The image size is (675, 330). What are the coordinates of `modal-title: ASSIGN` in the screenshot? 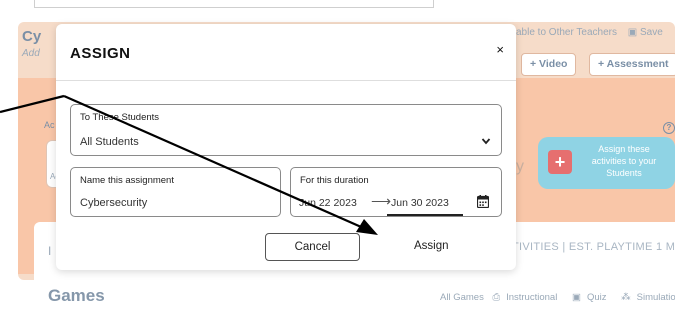 It's located at (100, 53).